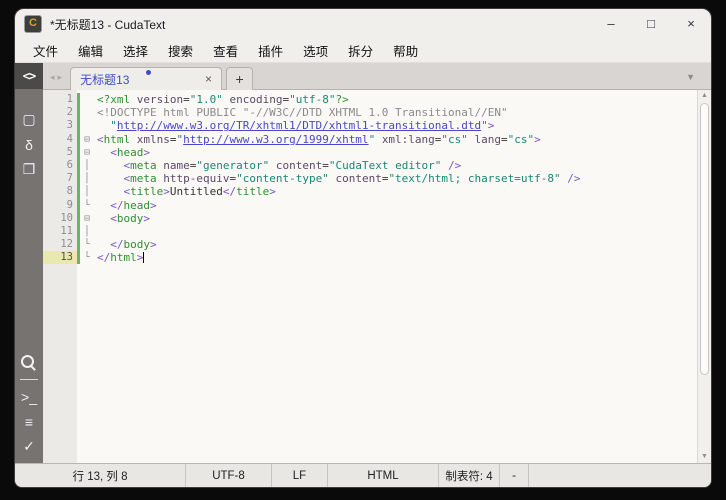 Image resolution: width=726 pixels, height=500 pixels. Describe the element at coordinates (29, 169) in the screenshot. I see `folder-icon: ❐` at that location.